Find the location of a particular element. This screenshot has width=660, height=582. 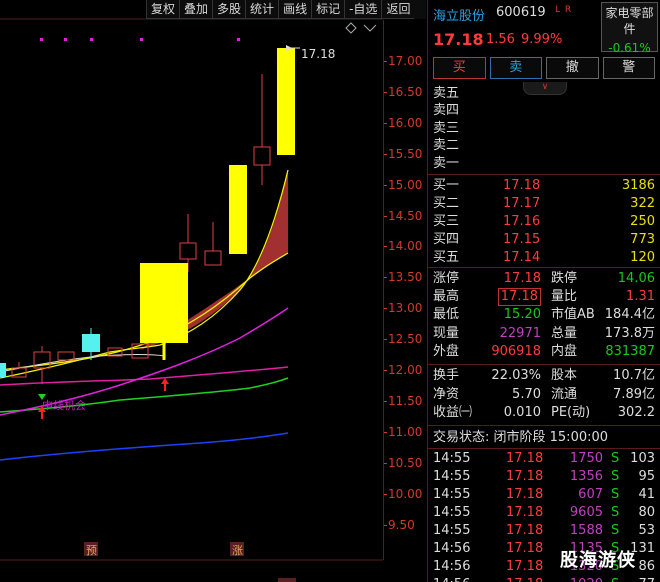

sector-box: 家电零部件 -0.61% is located at coordinates (629, 28).